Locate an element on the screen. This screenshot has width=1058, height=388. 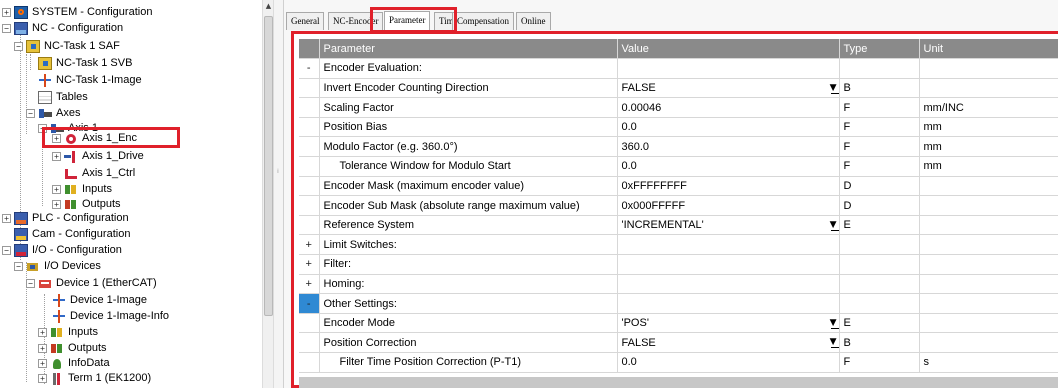
param-name: Tolerance Window for Modulo Start is located at coordinates (468, 166).